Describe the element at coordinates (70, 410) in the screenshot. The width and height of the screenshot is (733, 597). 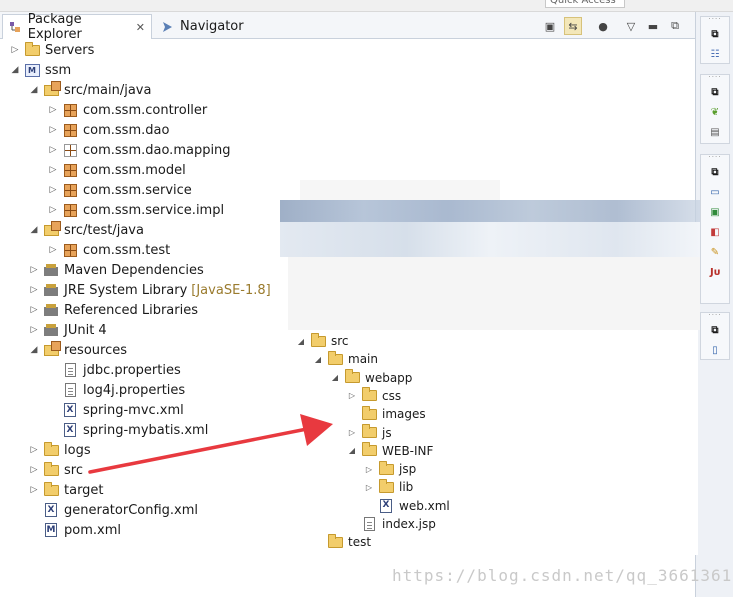
I see `xml-file-icon: X` at that location.